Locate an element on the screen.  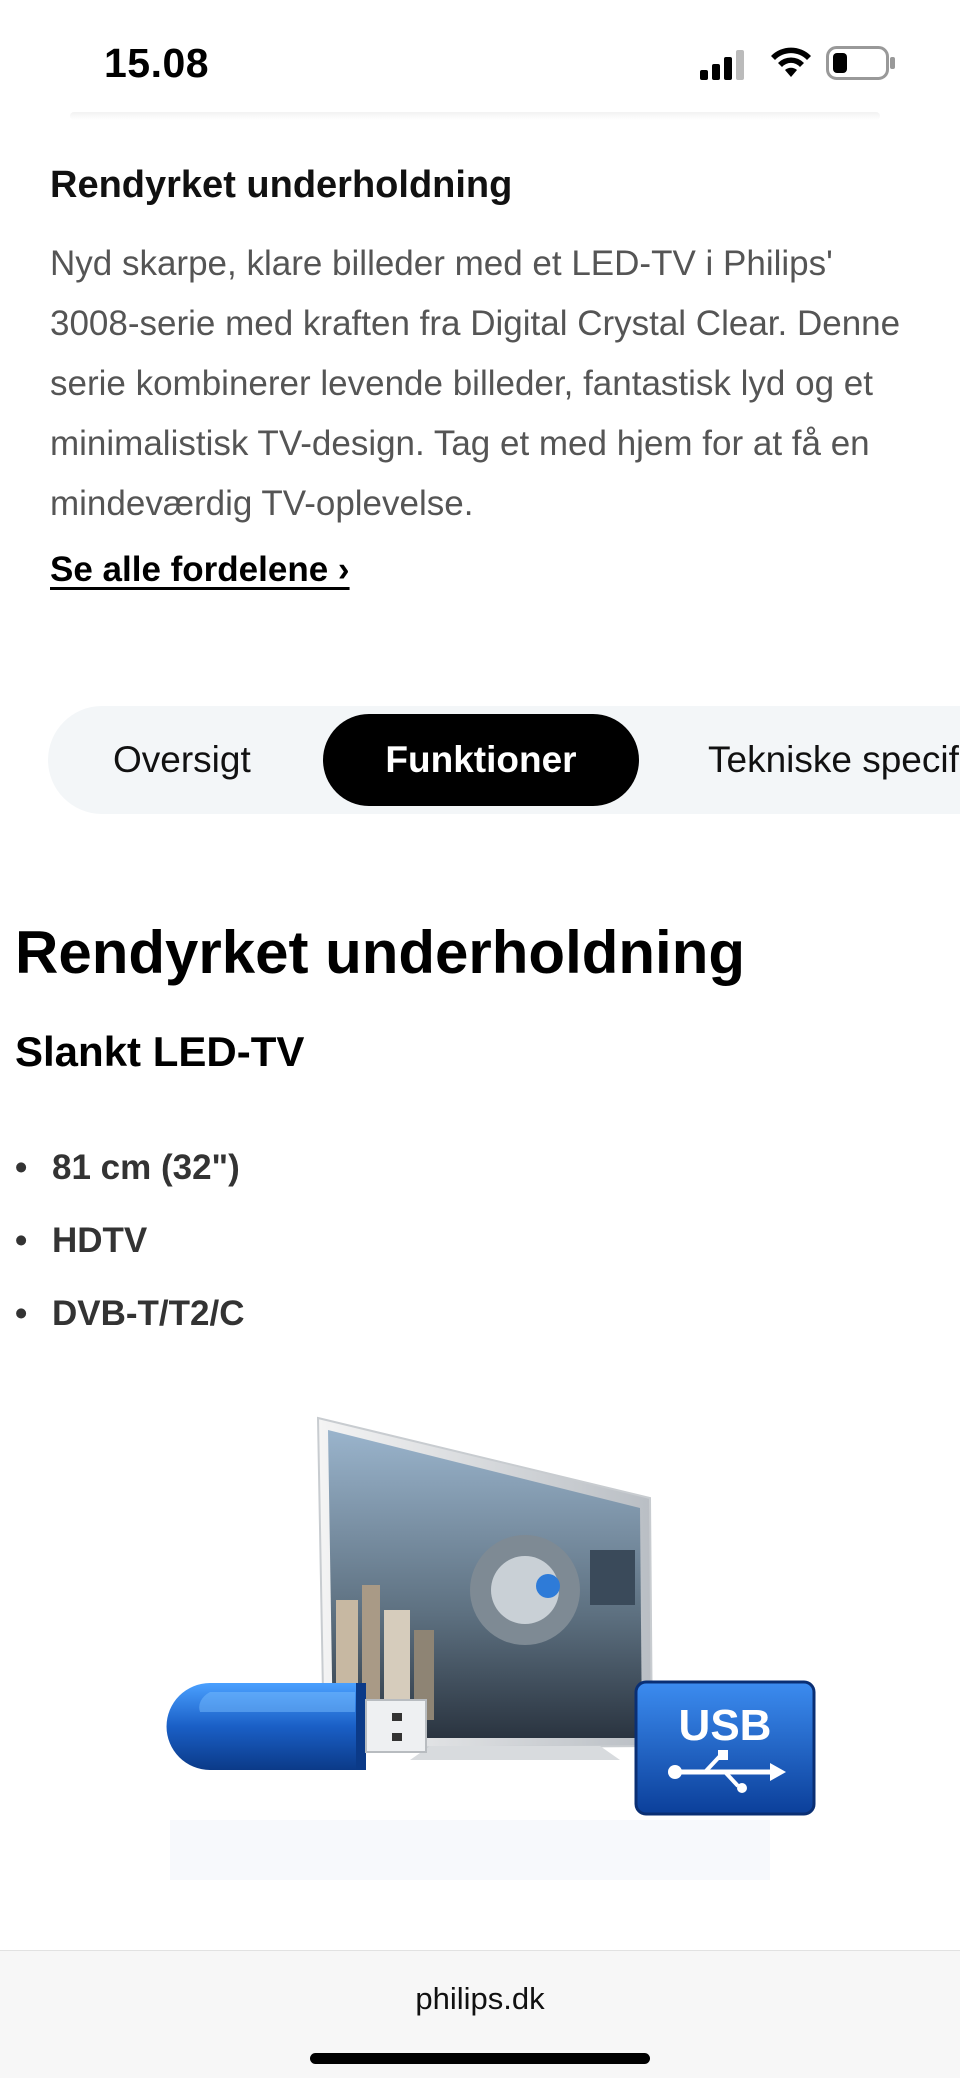
wifi-icon is located at coordinates (791, 62).